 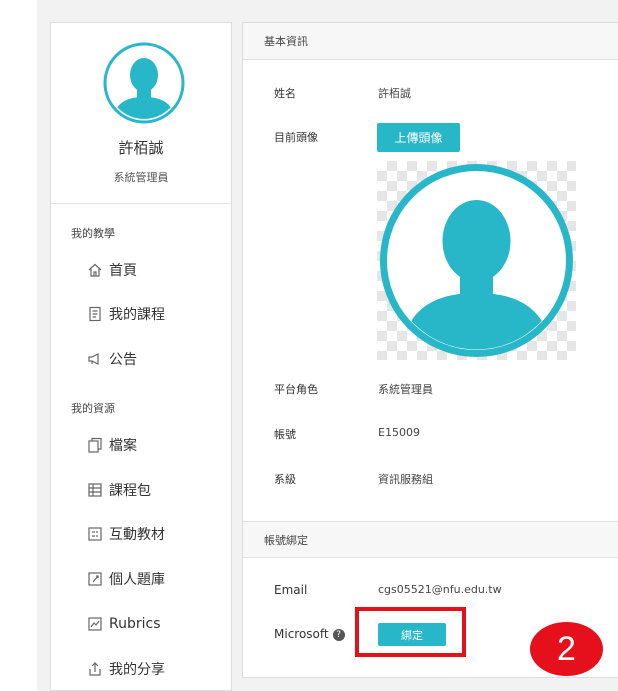 I want to click on nav-label: 檔案, so click(x=123, y=446).